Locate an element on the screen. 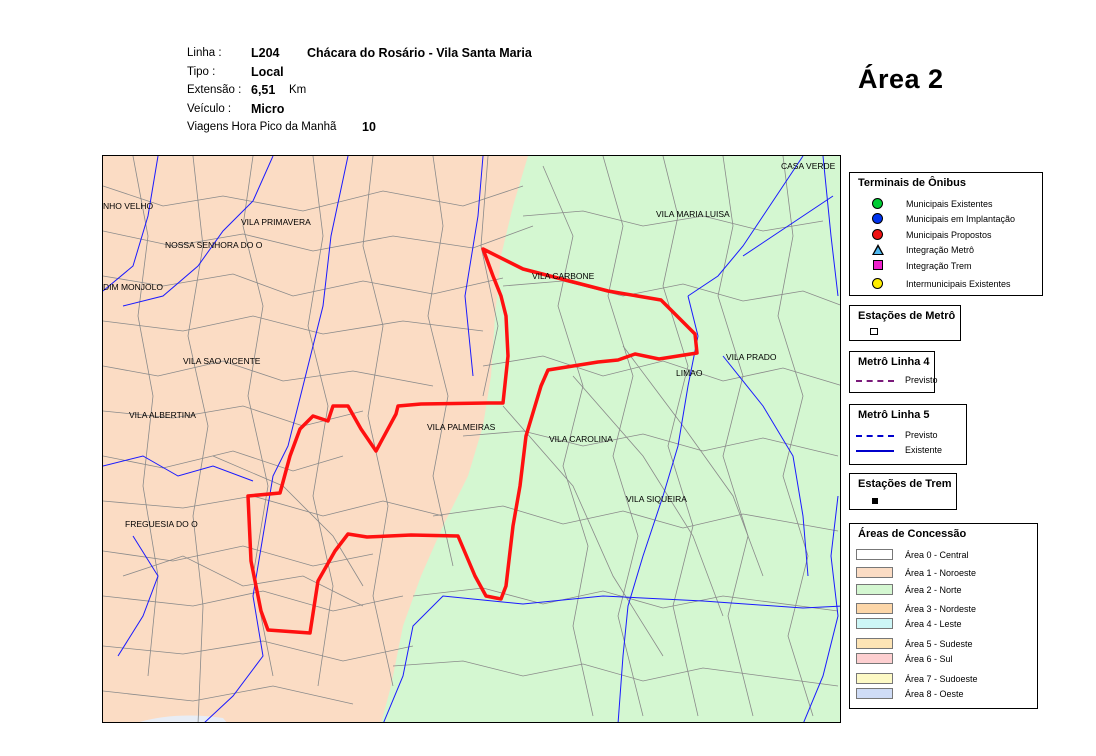  legend-estacoes-metro: Estações de Metrô is located at coordinates (905, 323).